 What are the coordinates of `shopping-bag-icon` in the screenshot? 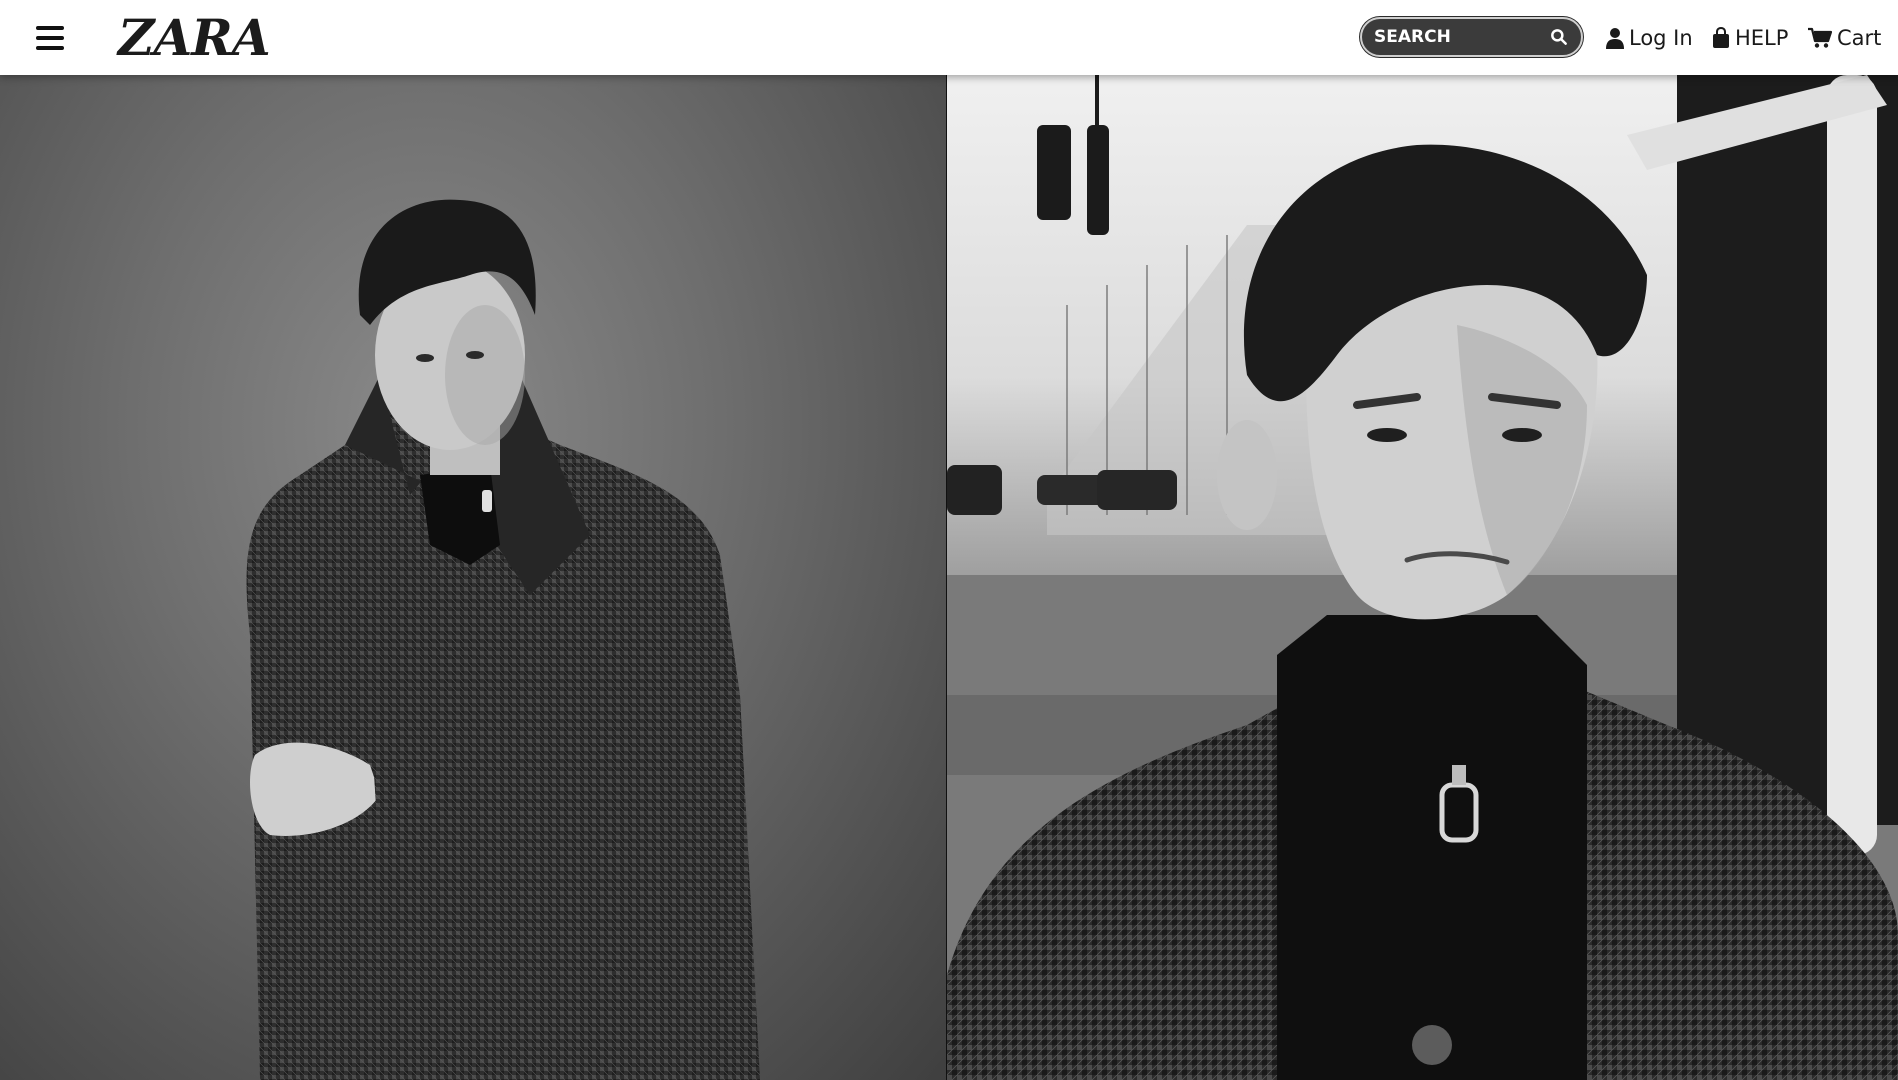 It's located at (1721, 37).